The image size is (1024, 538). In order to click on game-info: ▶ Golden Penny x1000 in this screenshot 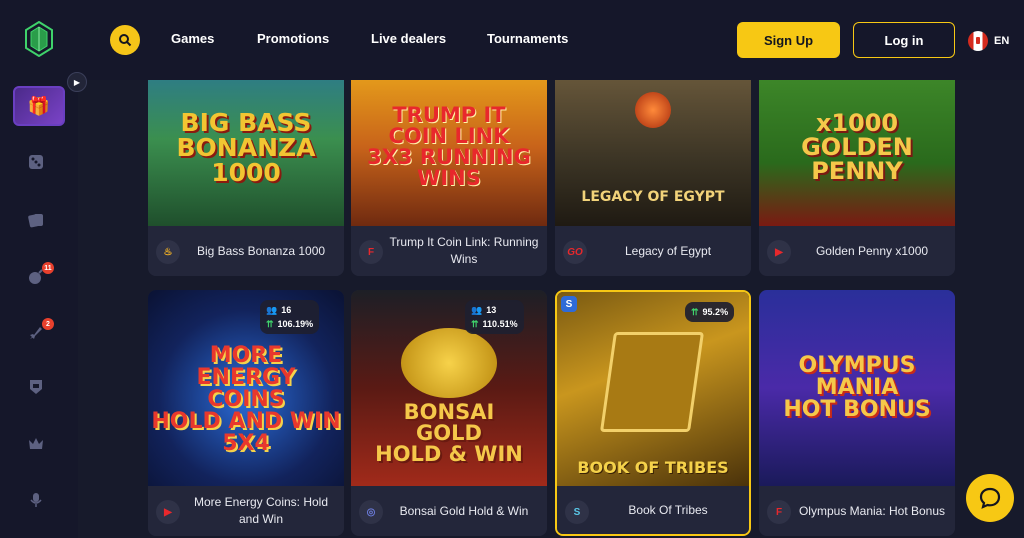, I will do `click(857, 251)`.